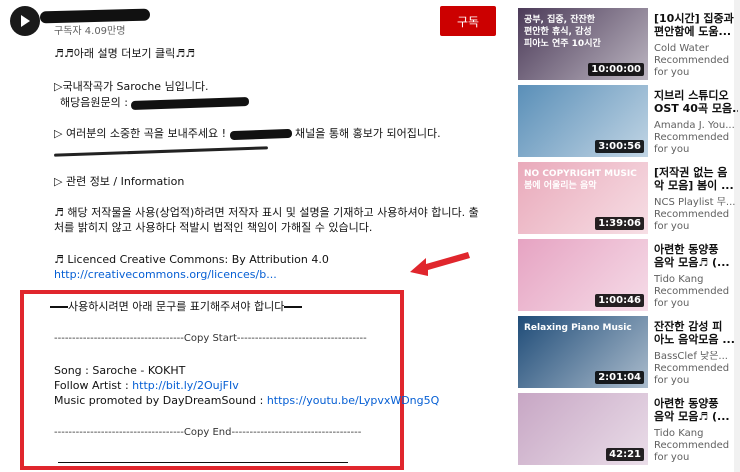 The image size is (740, 472). Describe the element at coordinates (692, 60) in the screenshot. I see `recommended-video-meta: Cold Water Recommended for you` at that location.